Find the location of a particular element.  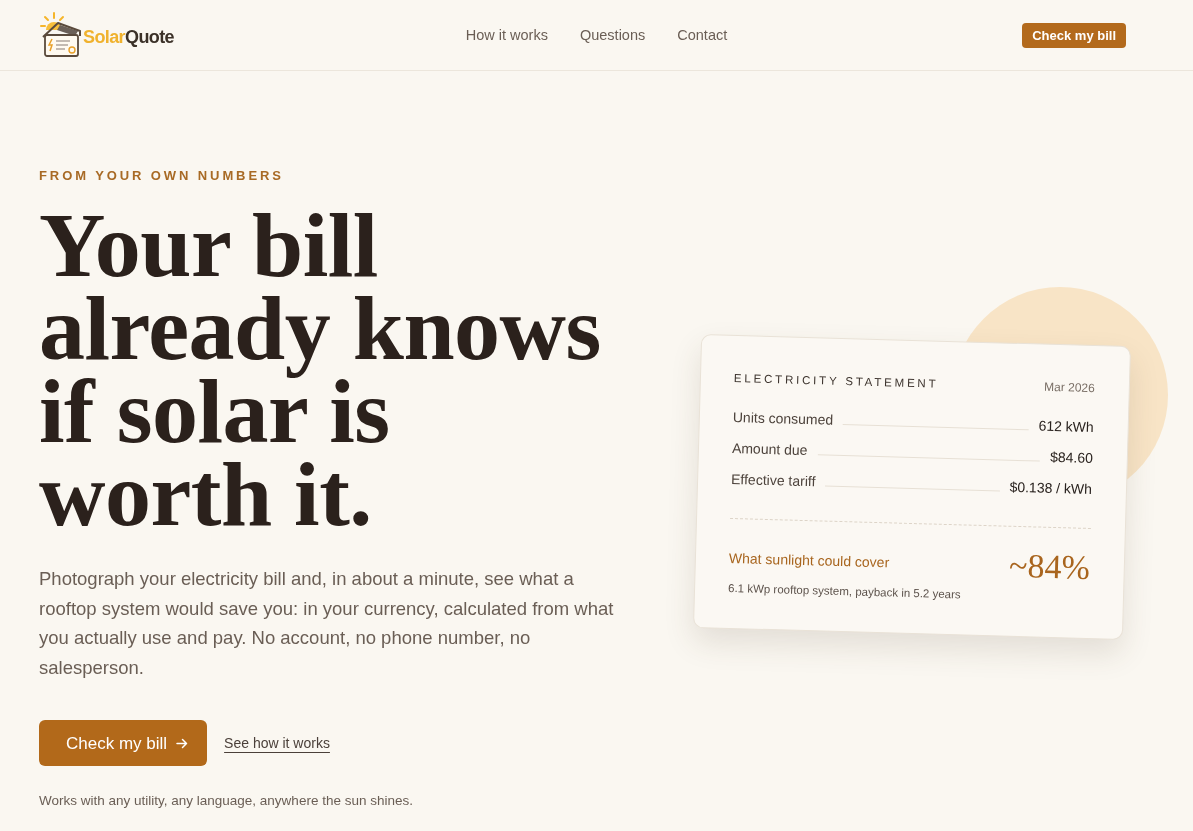

arrow-icon is located at coordinates (182, 743).